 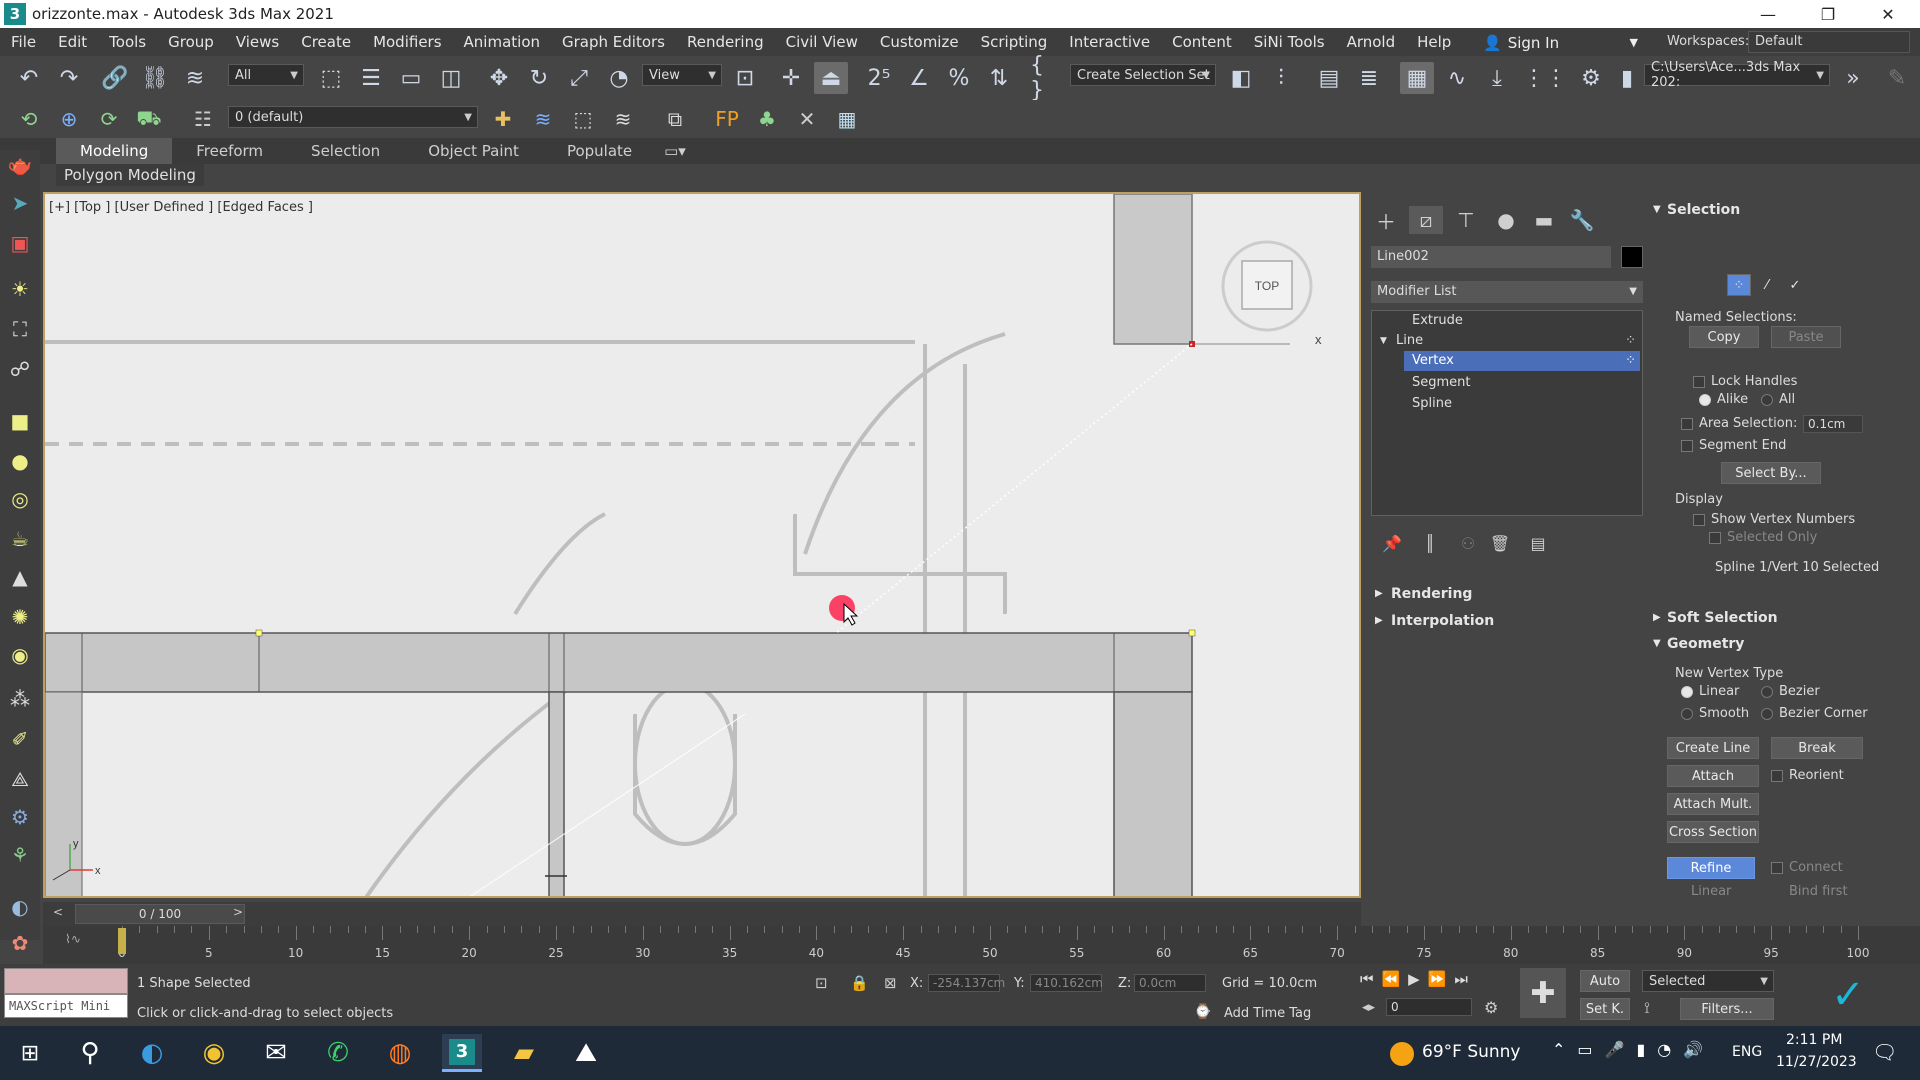 I want to click on key-filter-dropdown: Selected ▼, so click(x=1708, y=981).